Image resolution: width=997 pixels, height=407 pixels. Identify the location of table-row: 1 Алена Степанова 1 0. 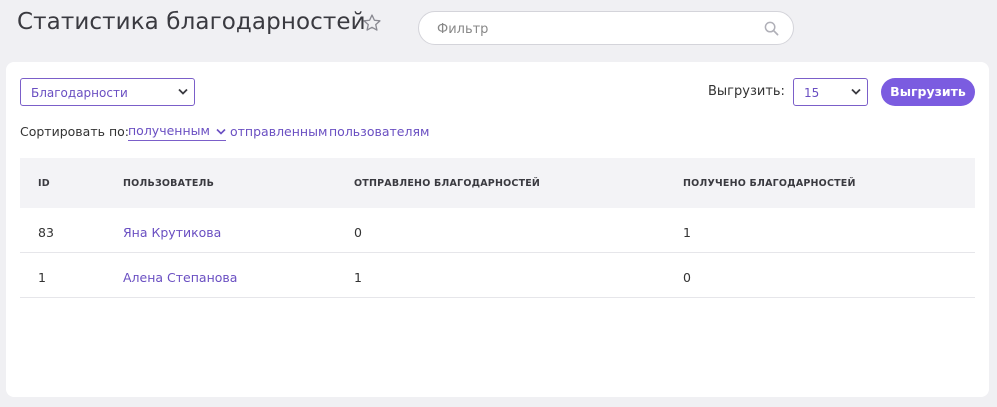
(497, 275).